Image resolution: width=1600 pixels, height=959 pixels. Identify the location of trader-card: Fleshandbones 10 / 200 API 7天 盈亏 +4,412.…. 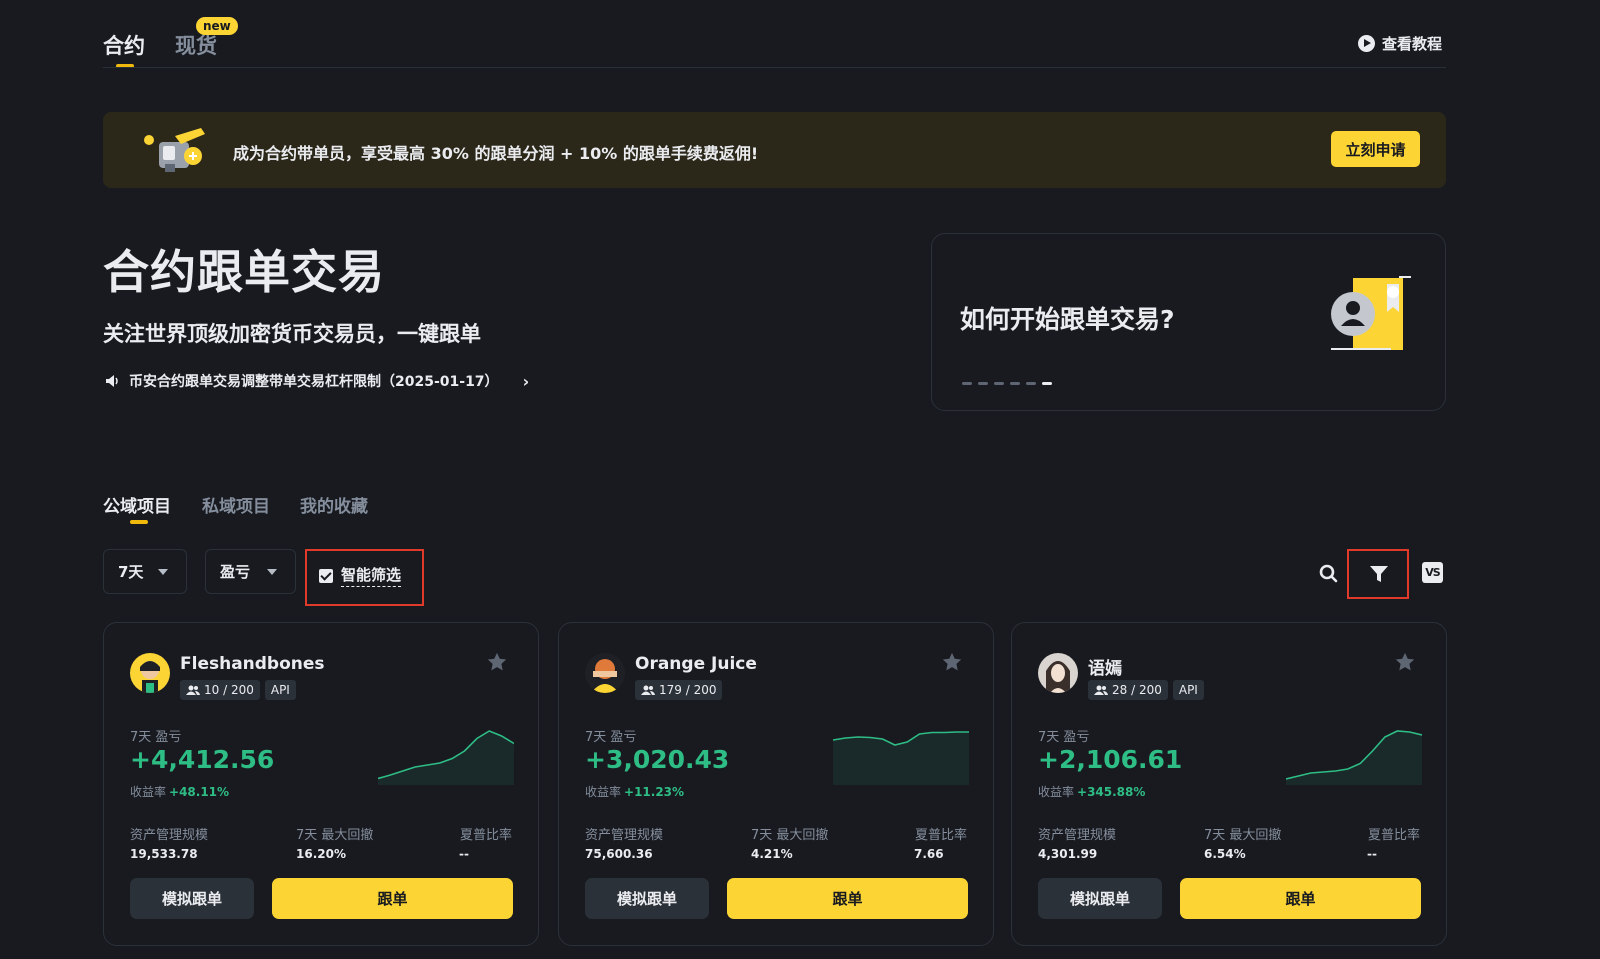
(321, 784).